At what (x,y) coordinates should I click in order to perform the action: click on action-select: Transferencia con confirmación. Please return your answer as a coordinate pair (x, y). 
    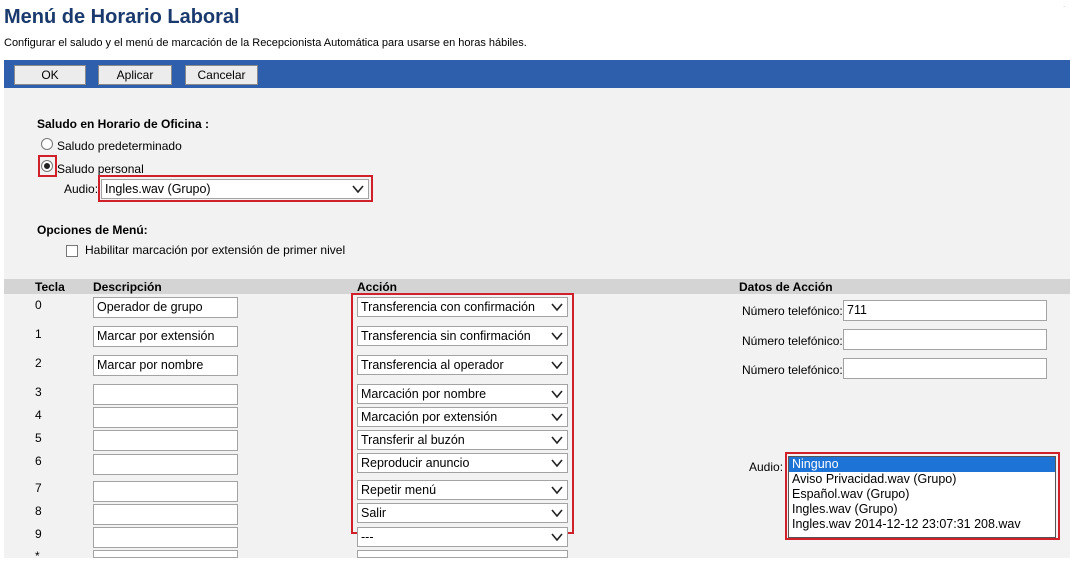
    Looking at the image, I should click on (462, 307).